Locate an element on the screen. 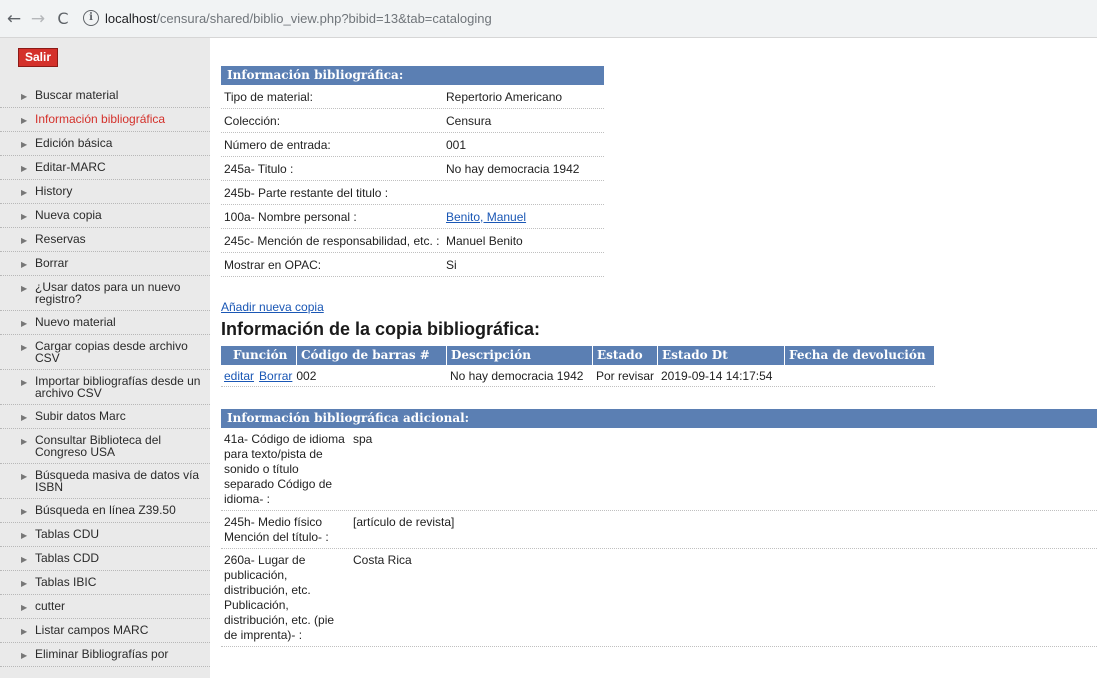 This screenshot has width=1097, height=678. info-value: Censura is located at coordinates (469, 120).